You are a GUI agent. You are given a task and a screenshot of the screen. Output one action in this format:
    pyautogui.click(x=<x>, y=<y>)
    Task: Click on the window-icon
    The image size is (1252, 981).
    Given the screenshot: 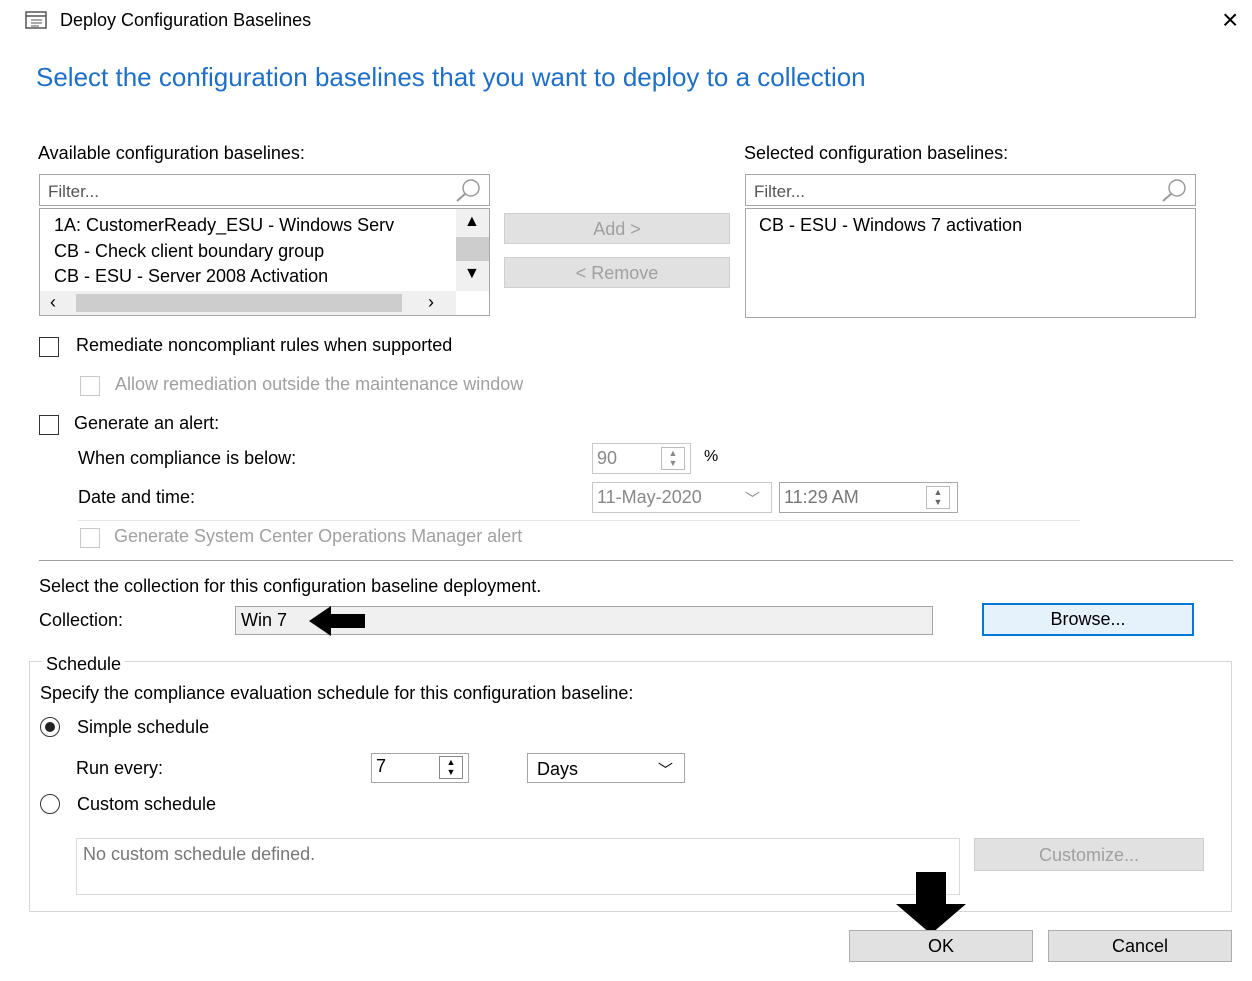 What is the action you would take?
    pyautogui.click(x=36, y=20)
    